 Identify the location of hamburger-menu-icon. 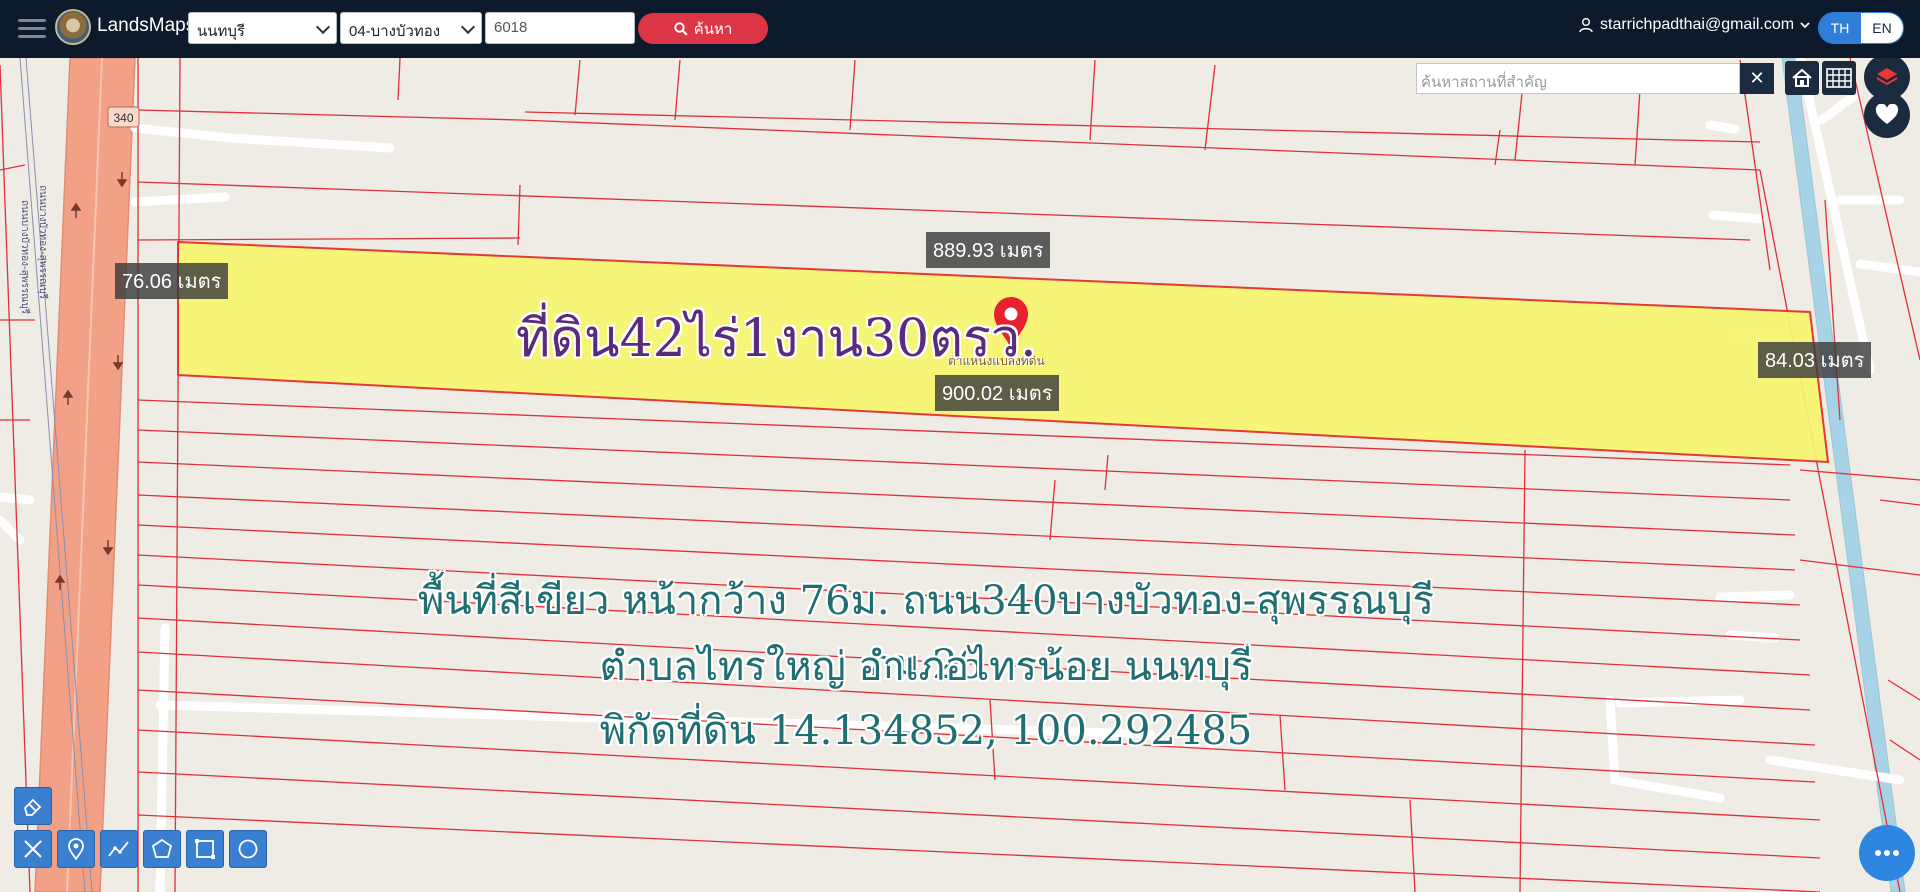
(32, 29).